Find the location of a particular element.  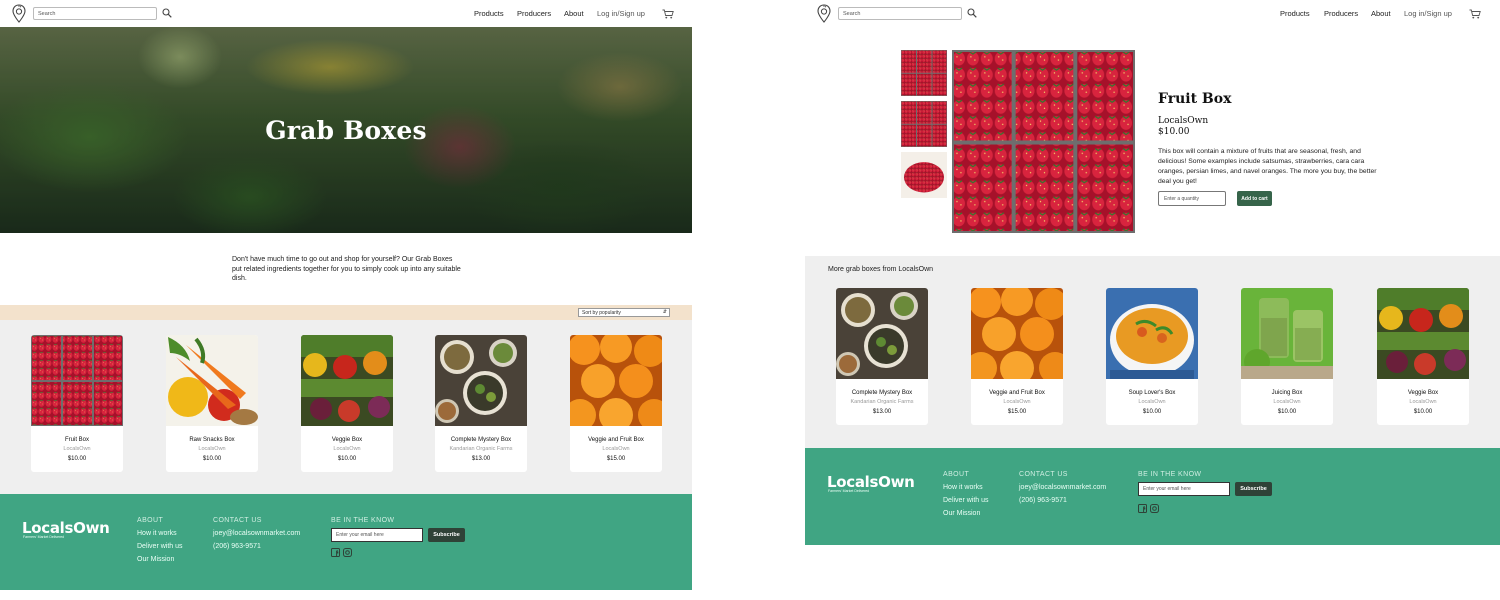

sort-dropdown: Sort by popularity ⇵ is located at coordinates (624, 312).